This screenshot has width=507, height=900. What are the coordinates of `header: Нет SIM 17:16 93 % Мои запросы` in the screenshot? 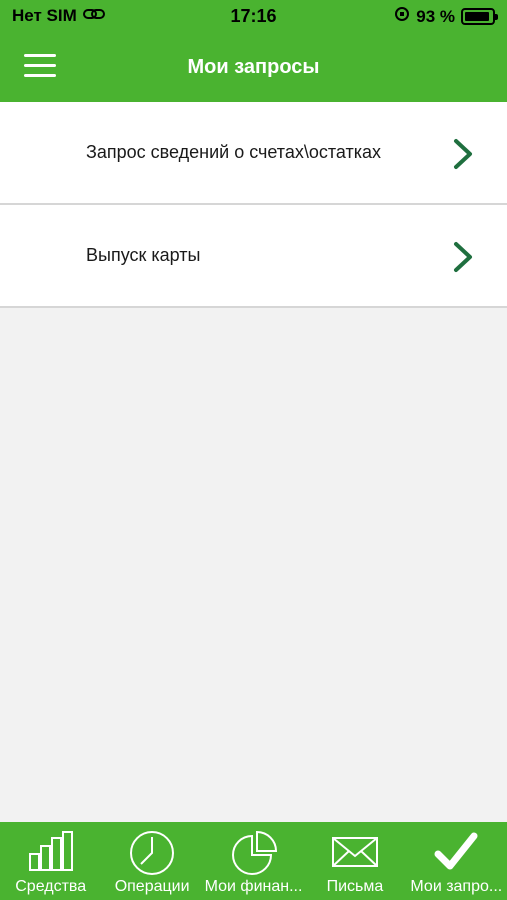 It's located at (253, 51).